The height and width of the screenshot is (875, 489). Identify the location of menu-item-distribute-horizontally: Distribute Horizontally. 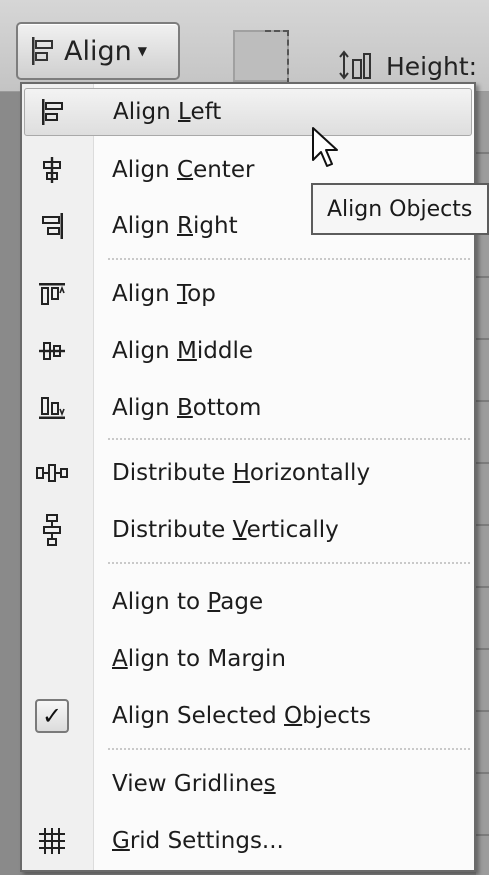
(248, 473).